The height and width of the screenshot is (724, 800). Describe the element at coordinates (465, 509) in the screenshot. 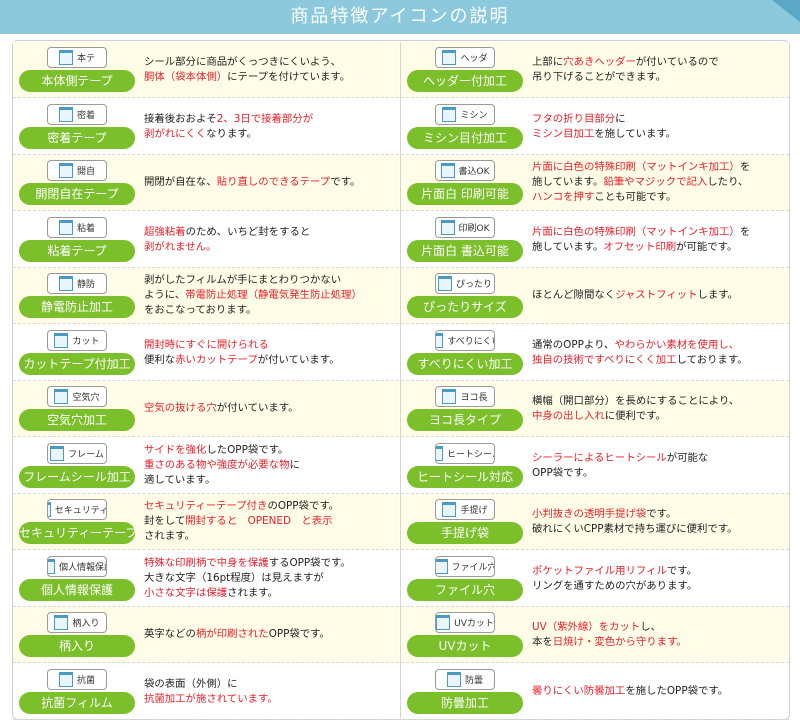

I see `feature-icon: 手提げ` at that location.